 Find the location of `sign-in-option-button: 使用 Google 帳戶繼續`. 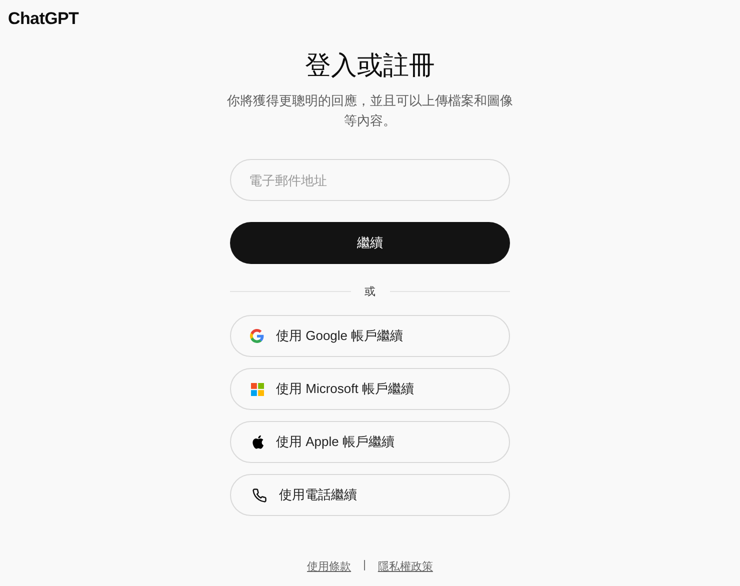

sign-in-option-button: 使用 Google 帳戶繼續 is located at coordinates (370, 336).